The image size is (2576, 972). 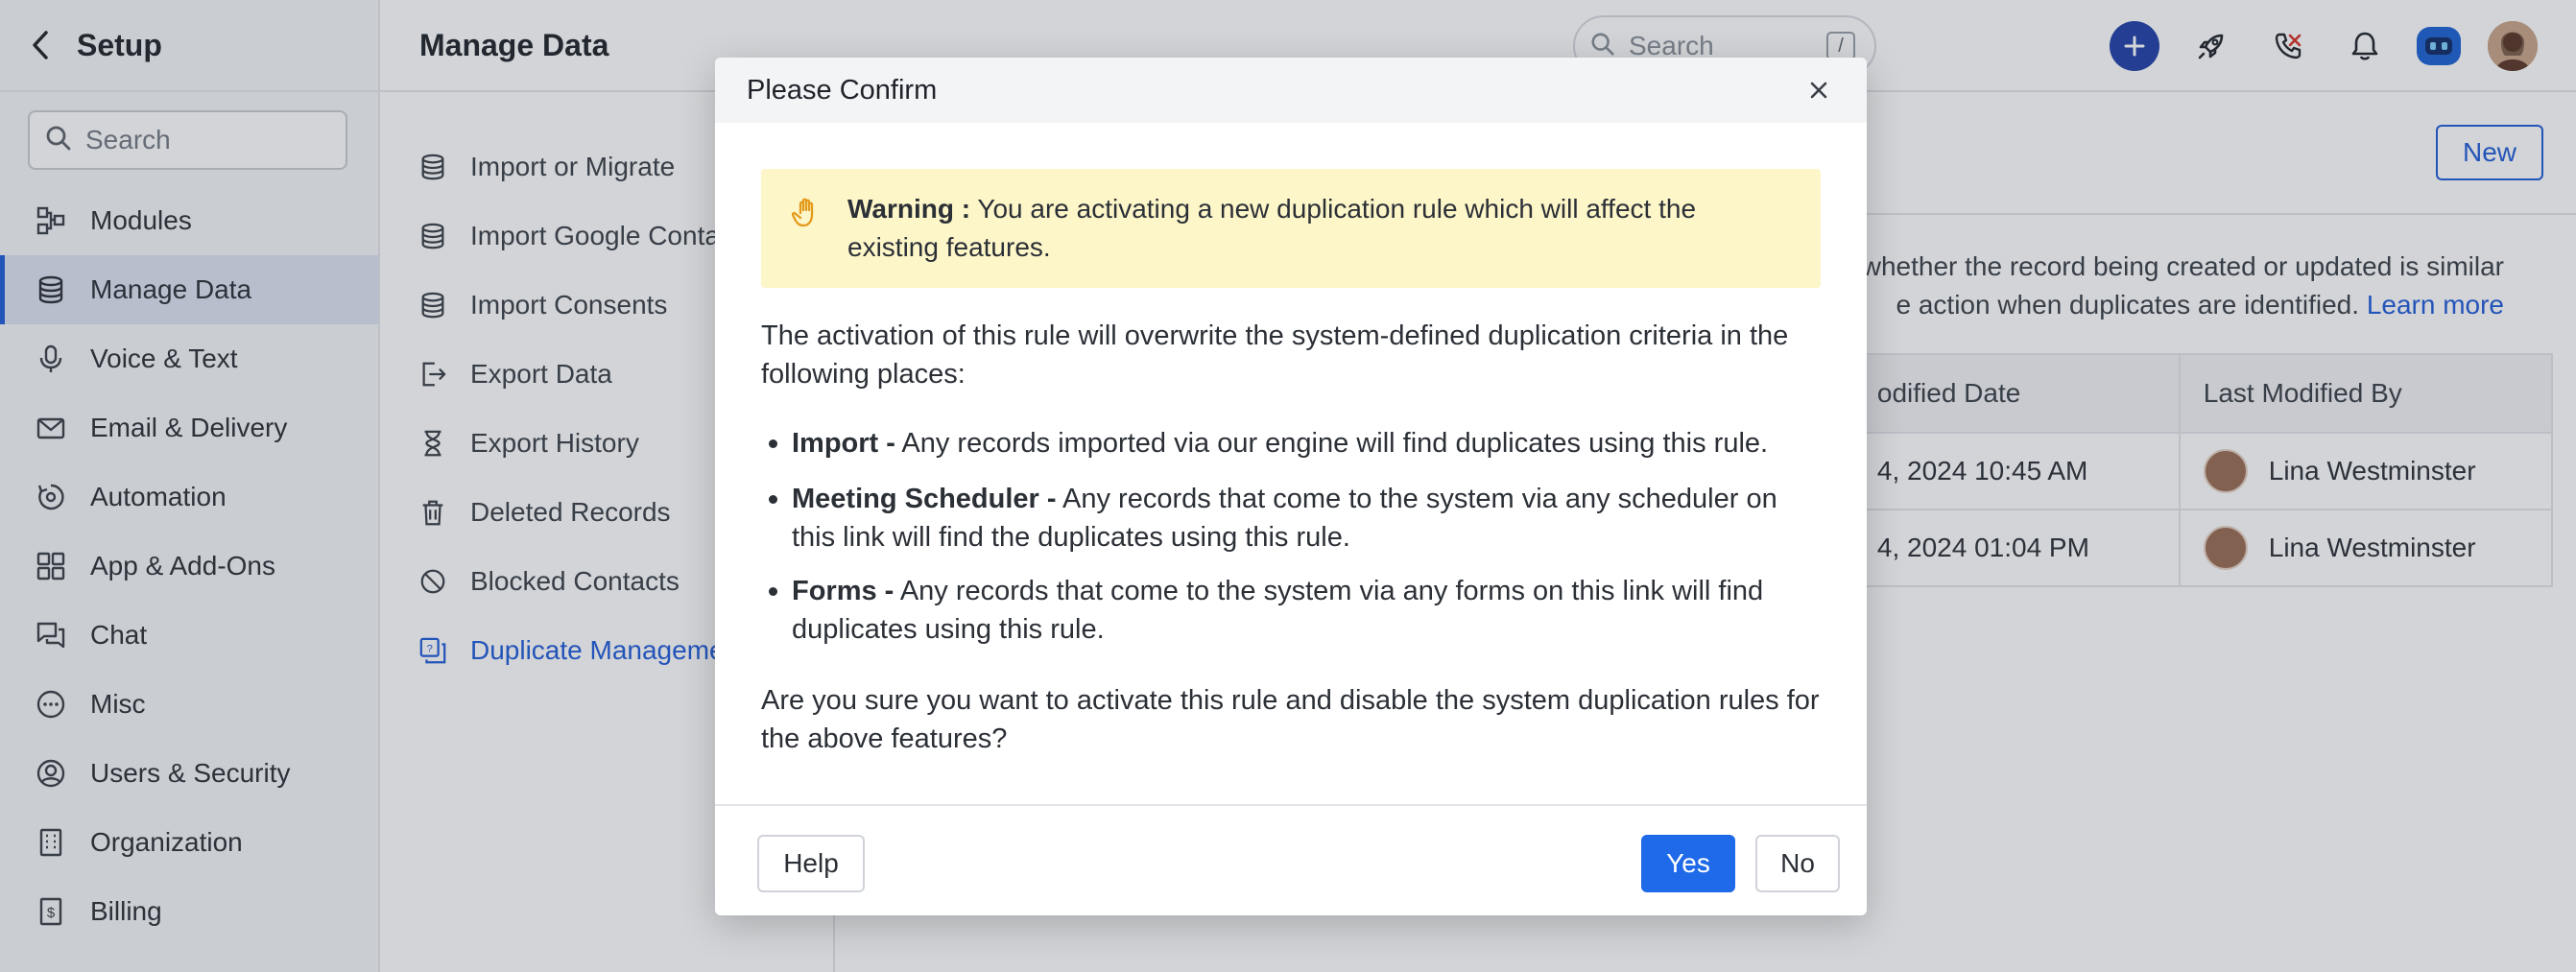 What do you see at coordinates (1291, 859) in the screenshot?
I see `dialog-footer: Help Yes No` at bounding box center [1291, 859].